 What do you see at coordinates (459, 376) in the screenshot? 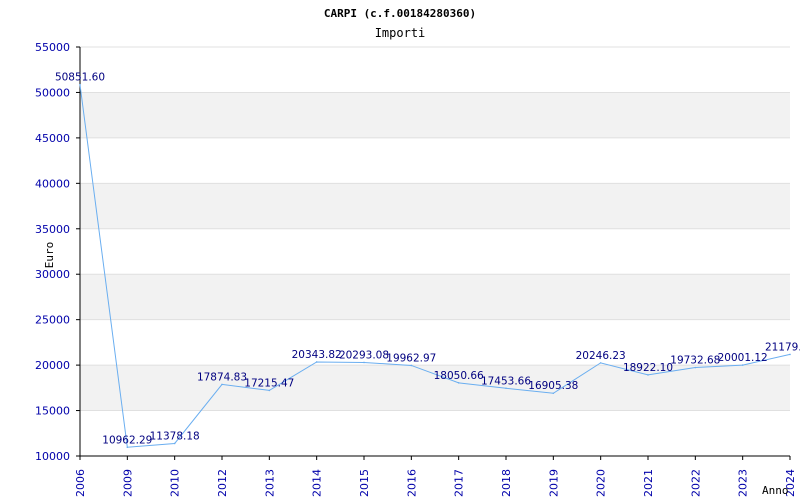
I see `data-label: 18050.66` at bounding box center [459, 376].